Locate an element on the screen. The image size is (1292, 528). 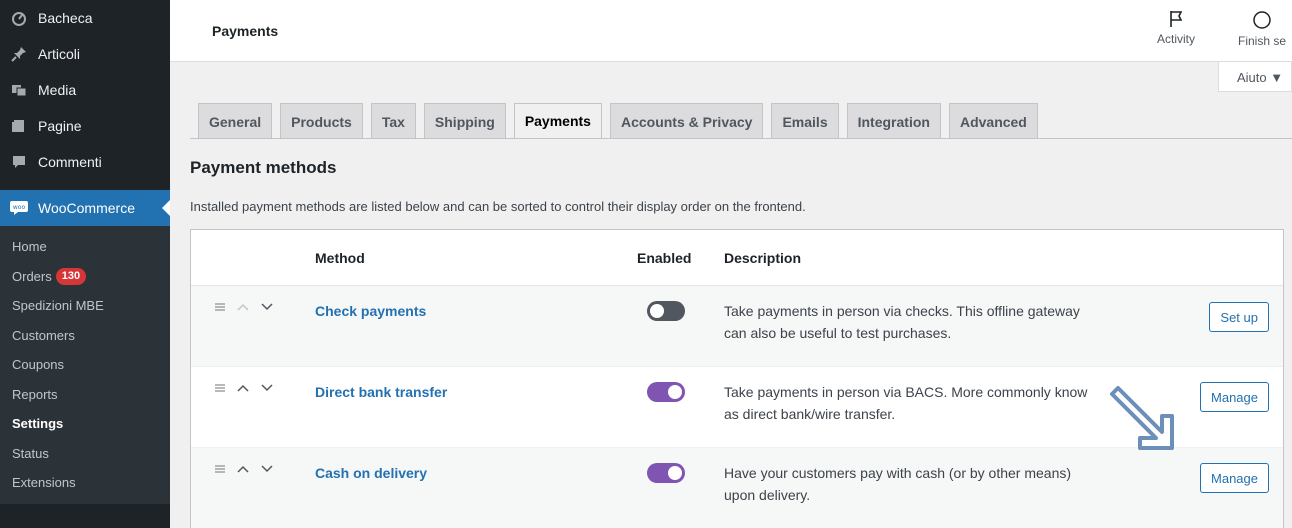
submenu-item-status: Status is located at coordinates (85, 454).